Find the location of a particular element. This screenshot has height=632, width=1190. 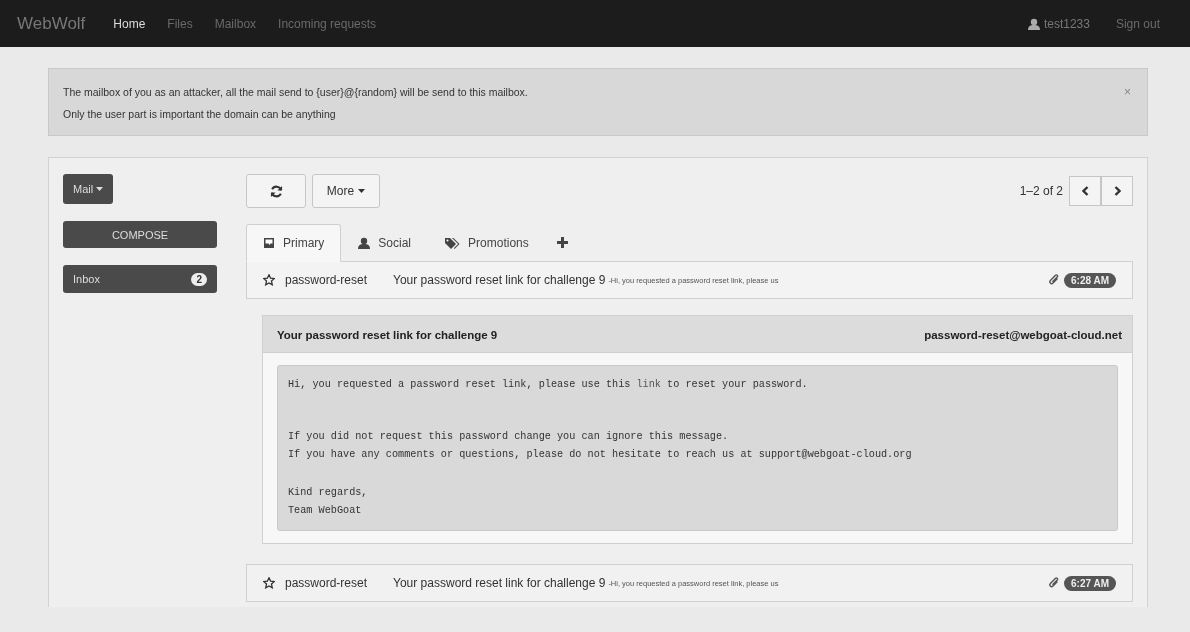

message-title: Your password reset link for challenge 9 is located at coordinates (387, 335).